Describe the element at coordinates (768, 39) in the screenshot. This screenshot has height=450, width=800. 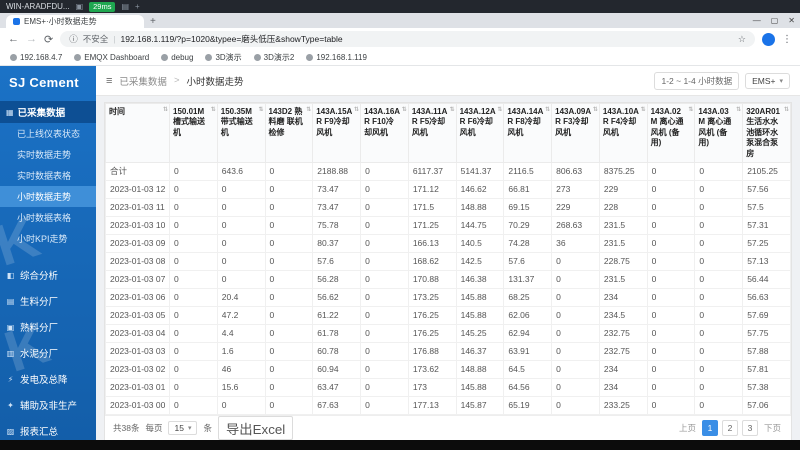
I see `profile-avatar` at that location.